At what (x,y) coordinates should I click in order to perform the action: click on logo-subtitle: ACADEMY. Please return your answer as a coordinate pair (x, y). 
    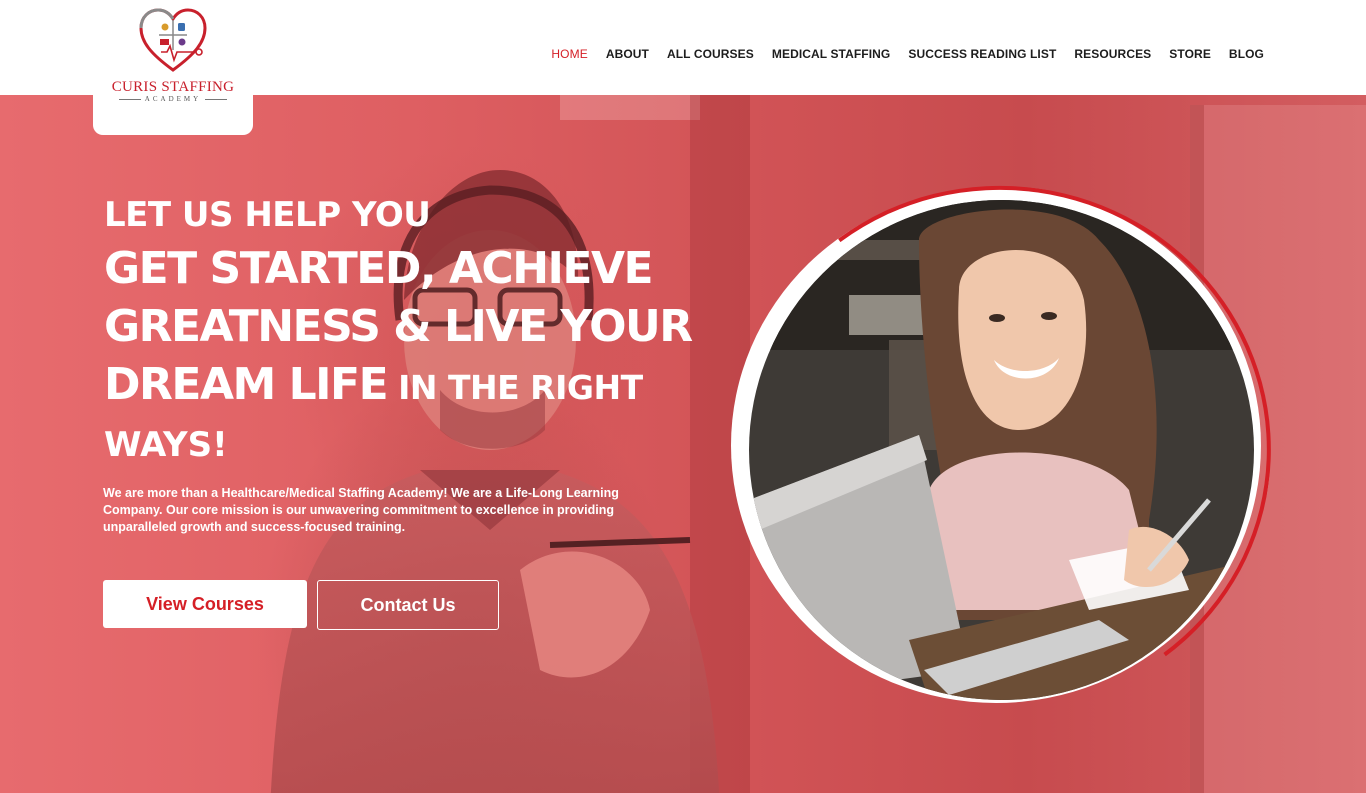
    Looking at the image, I should click on (173, 99).